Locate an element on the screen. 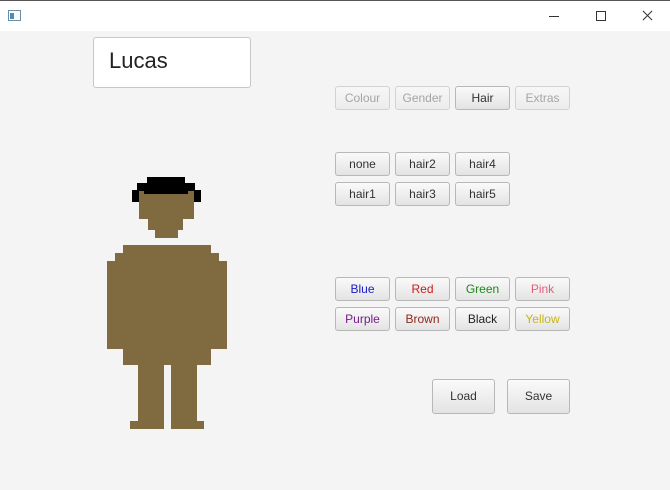 This screenshot has height=490, width=670. maximize-icon is located at coordinates (601, 16).